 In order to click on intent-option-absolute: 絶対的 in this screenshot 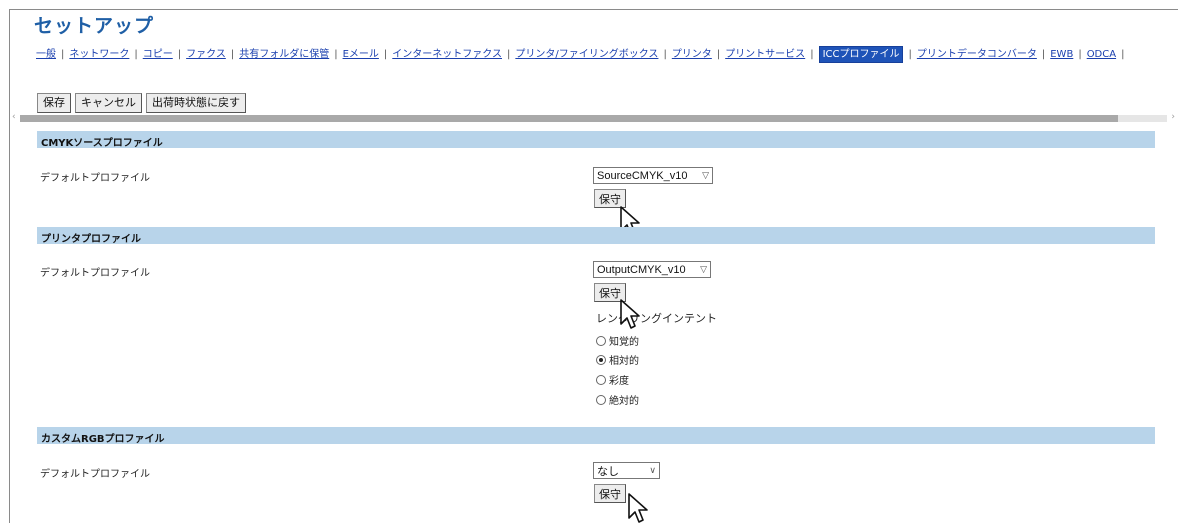, I will do `click(617, 399)`.